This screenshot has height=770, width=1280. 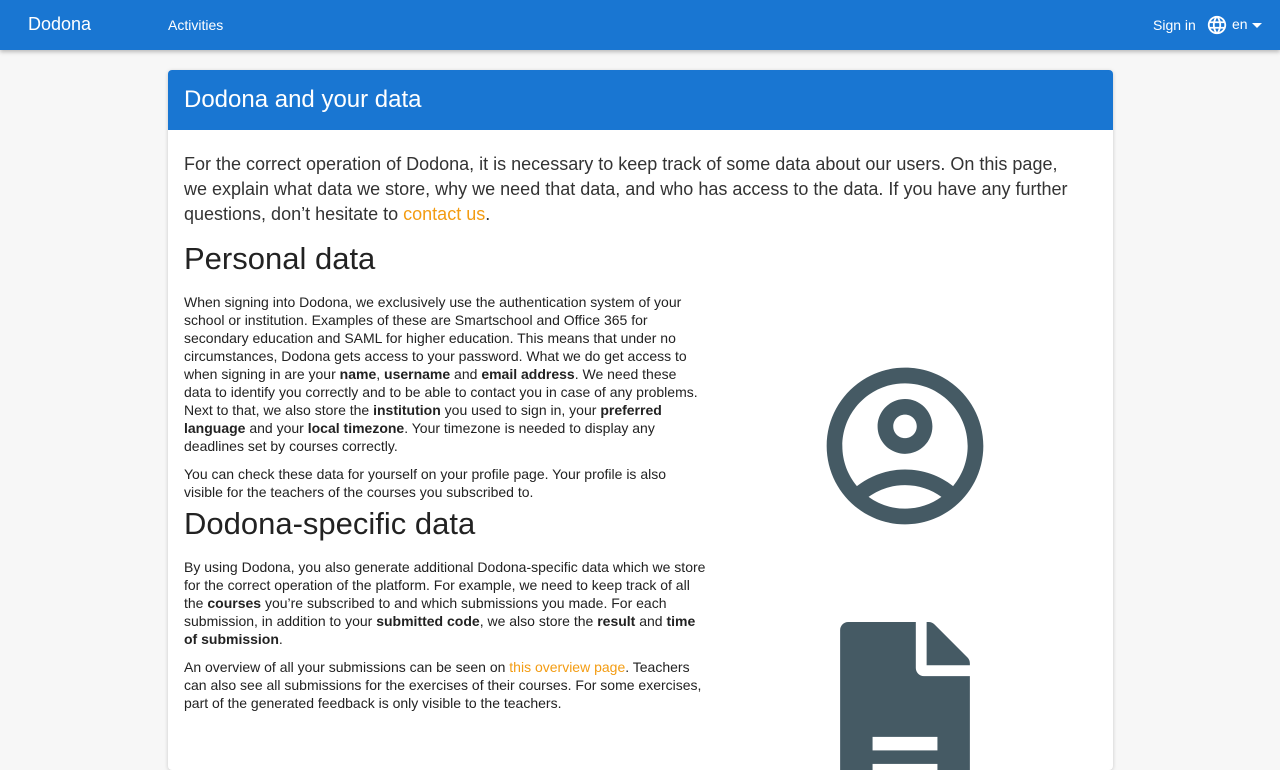 What do you see at coordinates (1240, 24) in the screenshot?
I see `language-label: en` at bounding box center [1240, 24].